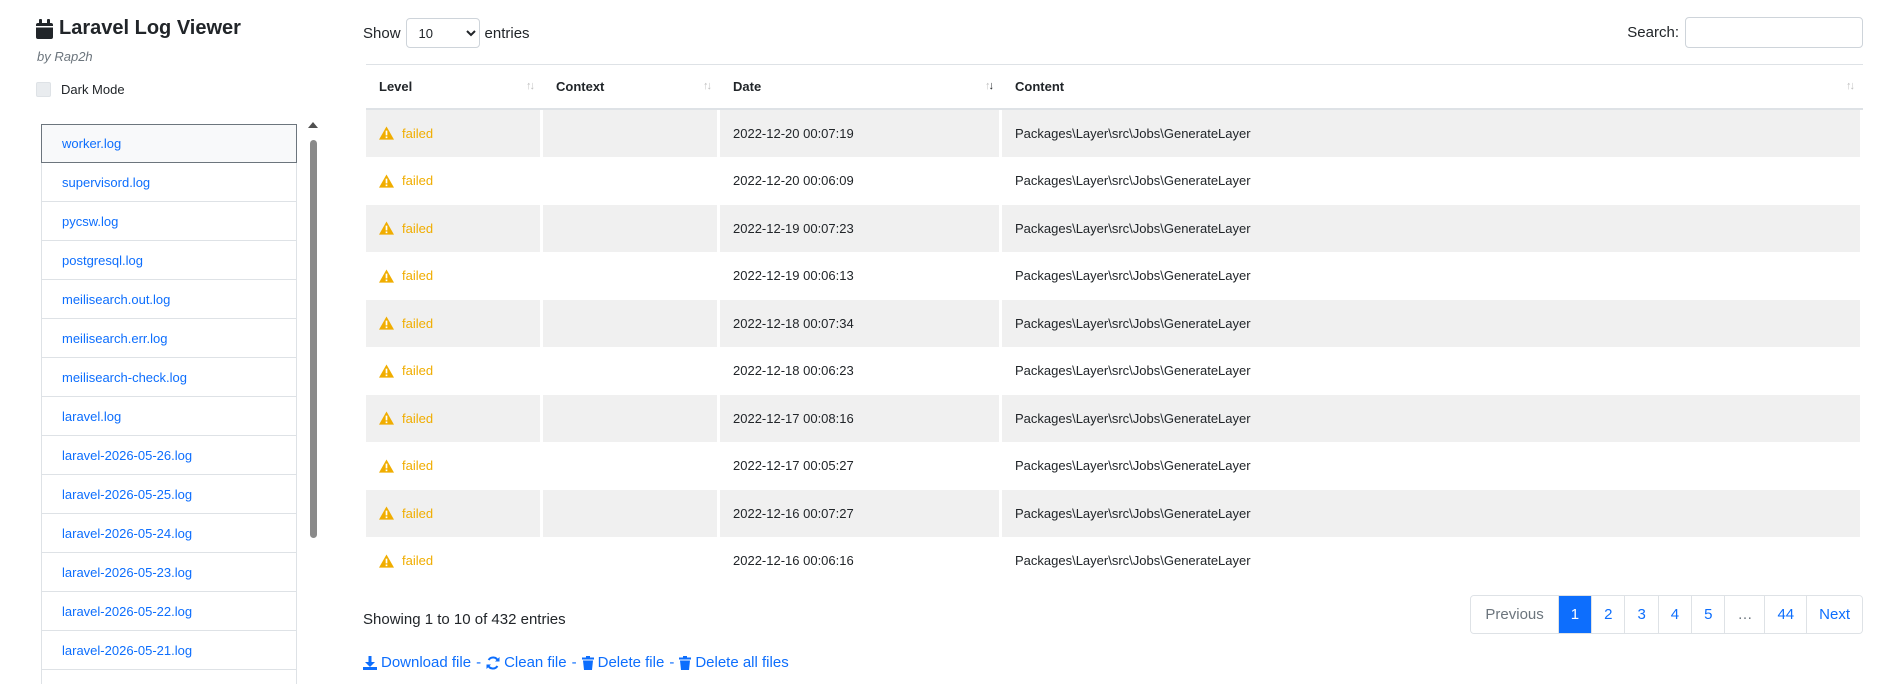 The height and width of the screenshot is (684, 1893). Describe the element at coordinates (169, 221) in the screenshot. I see `file-item: pycsw.log` at that location.